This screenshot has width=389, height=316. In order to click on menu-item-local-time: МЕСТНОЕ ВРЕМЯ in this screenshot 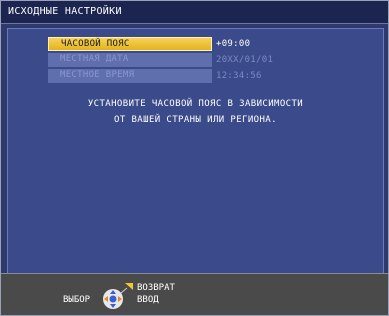, I will do `click(130, 76)`.